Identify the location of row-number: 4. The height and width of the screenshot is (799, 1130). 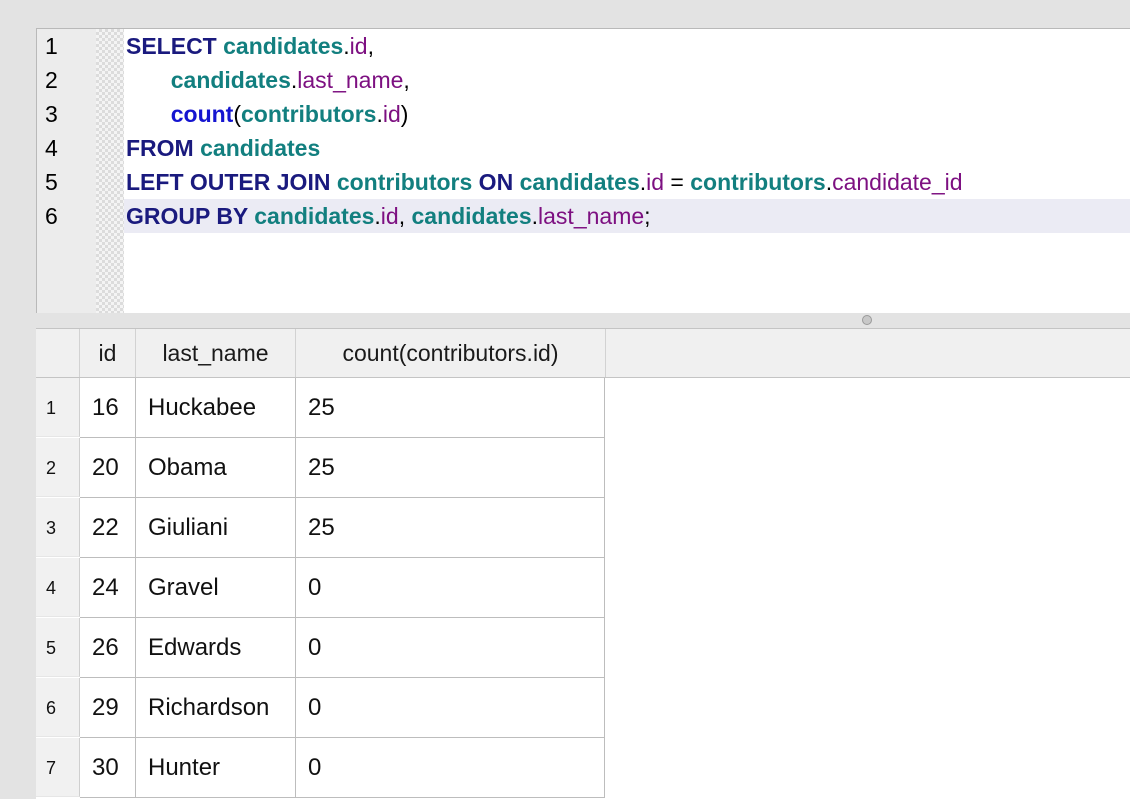
(58, 587).